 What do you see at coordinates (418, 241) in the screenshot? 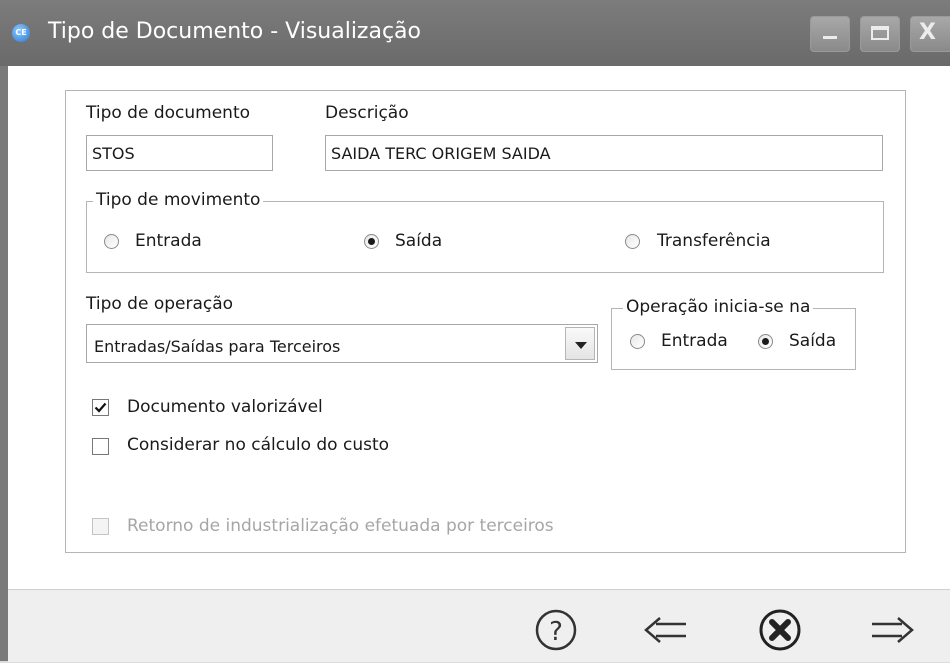
I see `radio-movimento-saida-label: Saída` at bounding box center [418, 241].